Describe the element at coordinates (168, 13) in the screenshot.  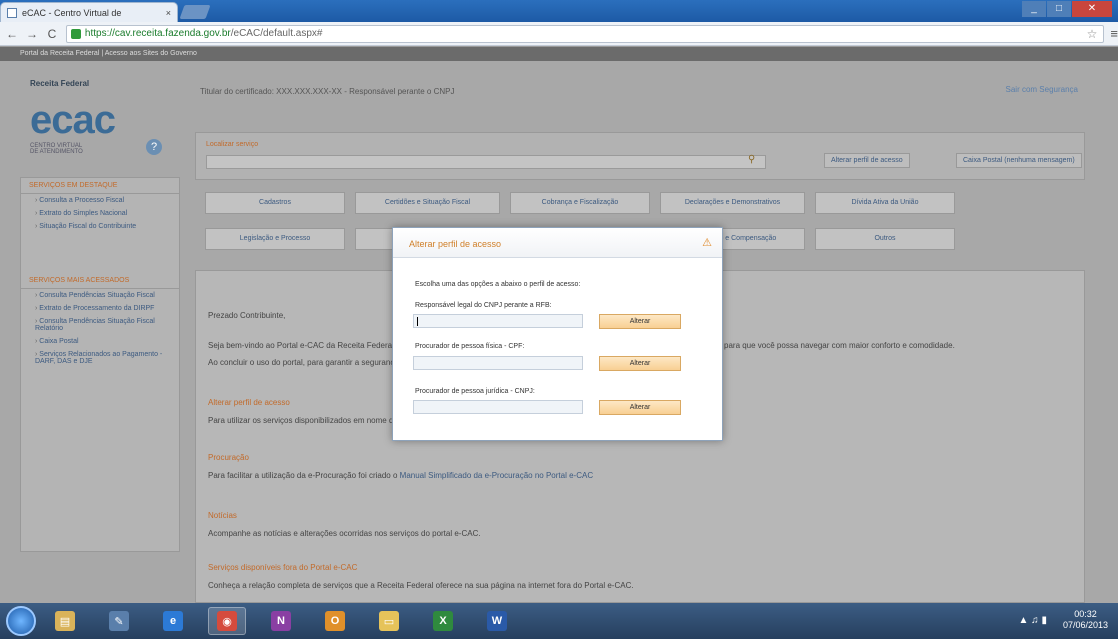
I see `tab-close-icon: ×` at that location.